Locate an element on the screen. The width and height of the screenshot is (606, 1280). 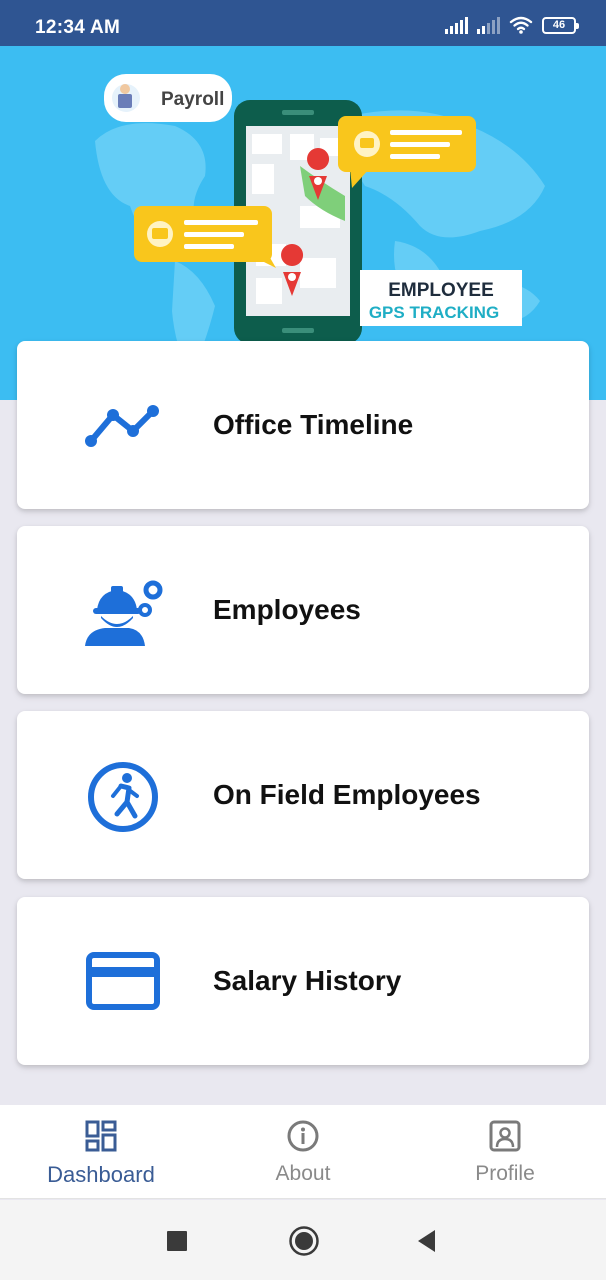
system-navigation-bar is located at coordinates (303, 1240).